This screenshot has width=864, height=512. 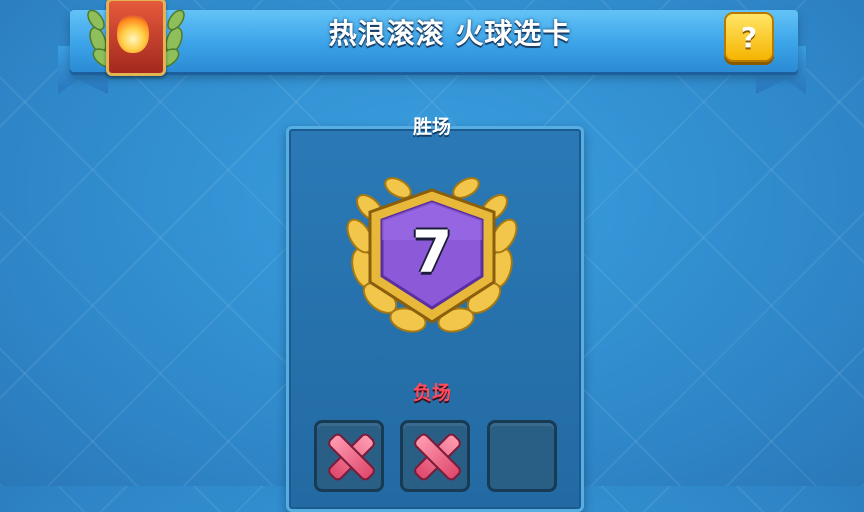 What do you see at coordinates (450, 33) in the screenshot?
I see `page-title: 热浪滚滚 火球选卡` at bounding box center [450, 33].